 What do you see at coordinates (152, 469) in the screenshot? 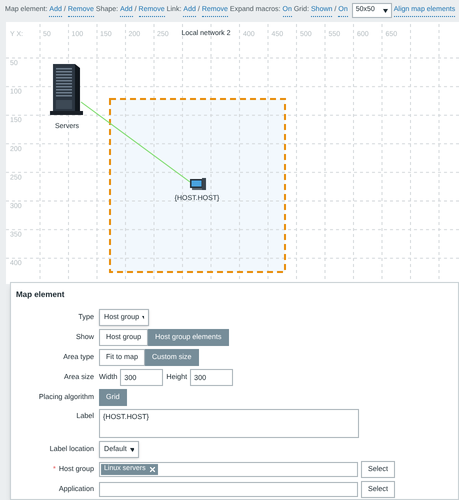
I see `close-icon` at bounding box center [152, 469].